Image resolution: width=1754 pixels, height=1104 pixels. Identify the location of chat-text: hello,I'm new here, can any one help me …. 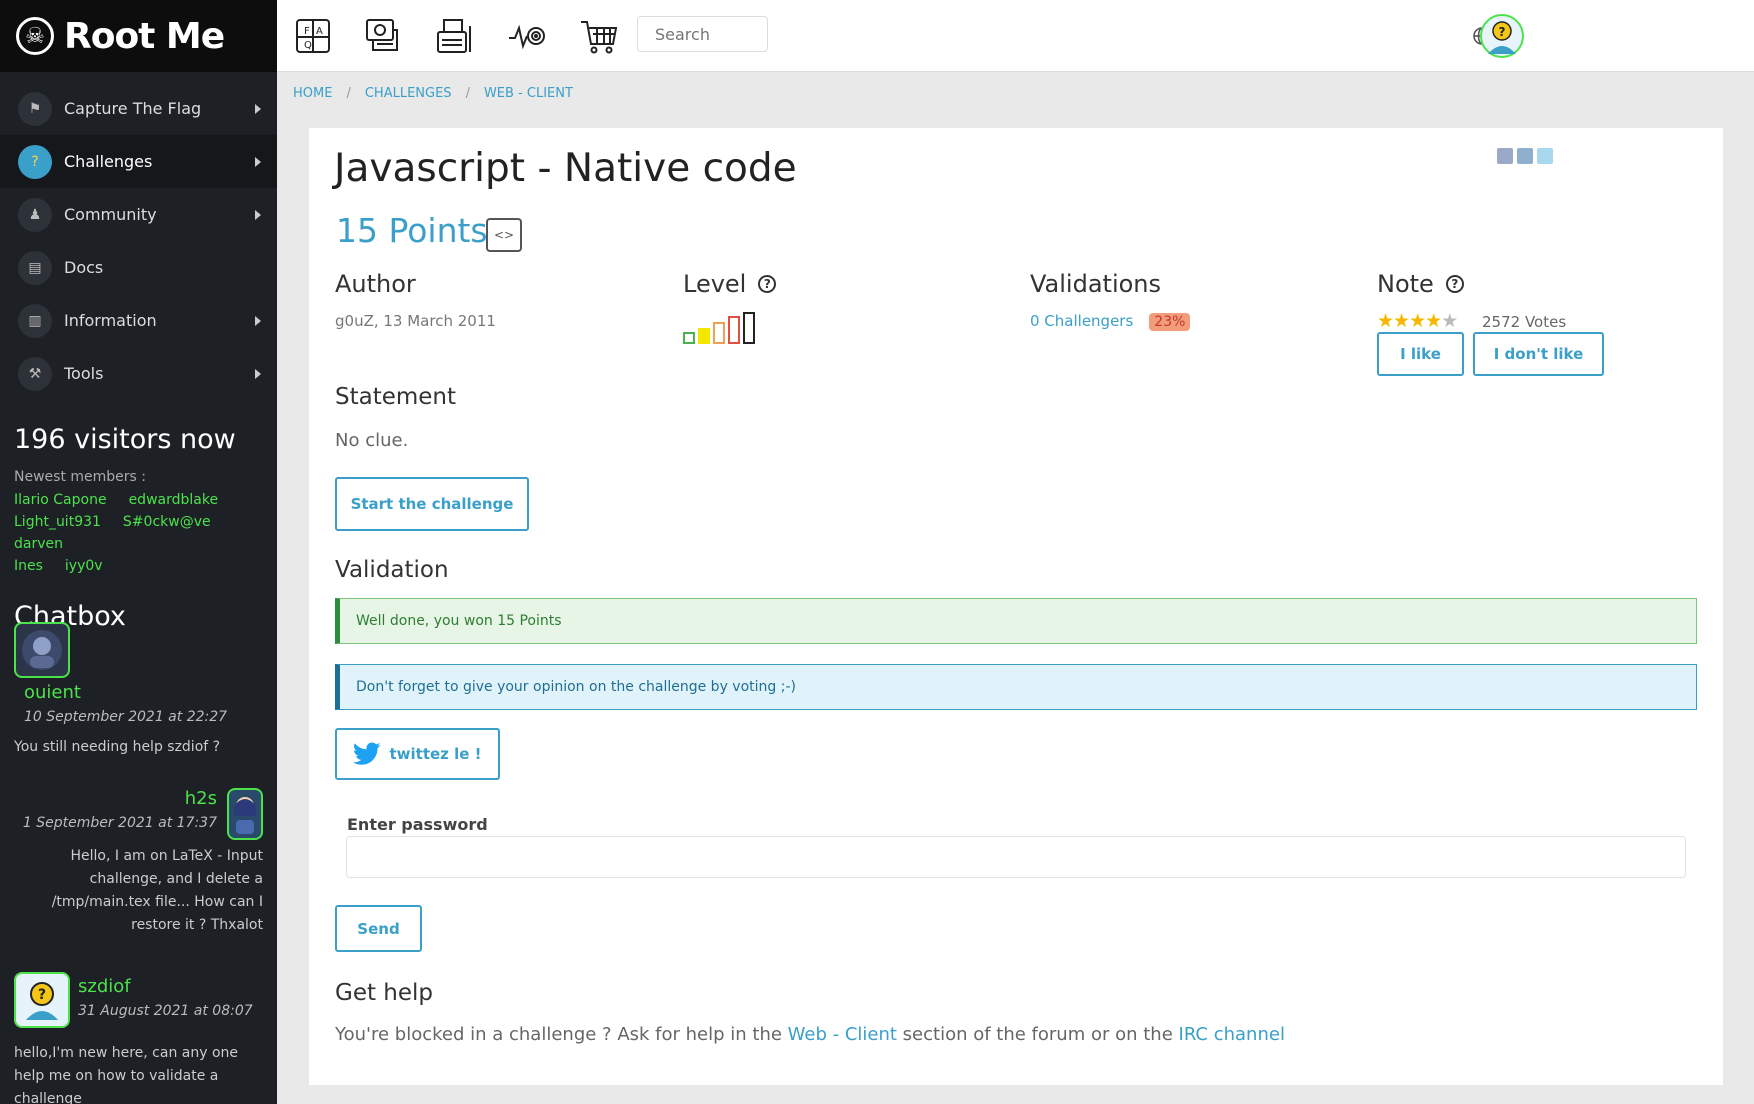
(126, 1074).